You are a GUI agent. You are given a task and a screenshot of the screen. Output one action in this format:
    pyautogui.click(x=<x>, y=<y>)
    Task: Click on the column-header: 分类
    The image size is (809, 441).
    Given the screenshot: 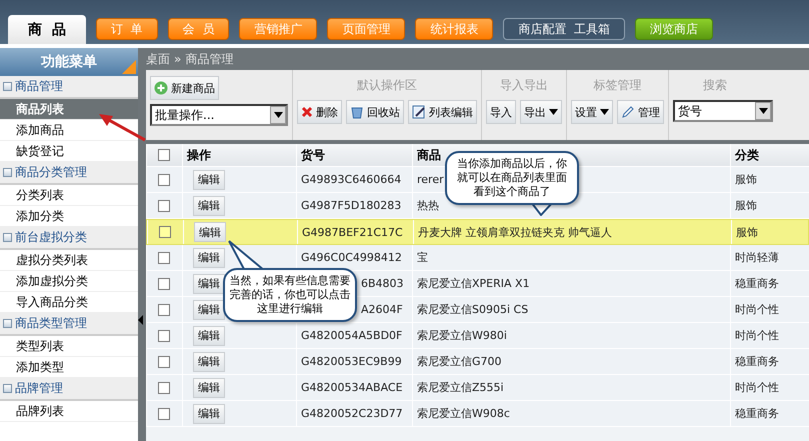 What is the action you would take?
    pyautogui.click(x=769, y=155)
    